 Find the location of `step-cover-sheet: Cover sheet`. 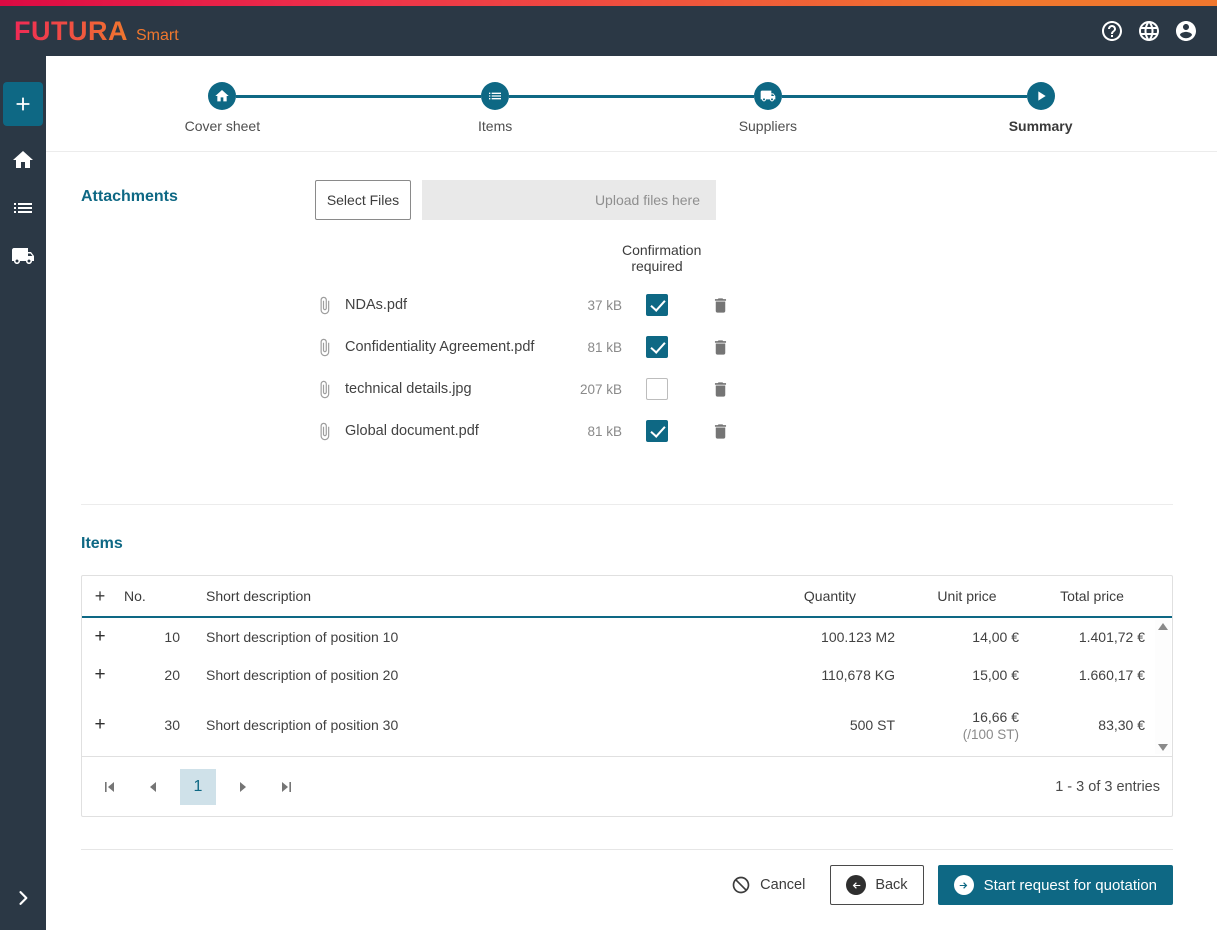

step-cover-sheet: Cover sheet is located at coordinates (222, 108).